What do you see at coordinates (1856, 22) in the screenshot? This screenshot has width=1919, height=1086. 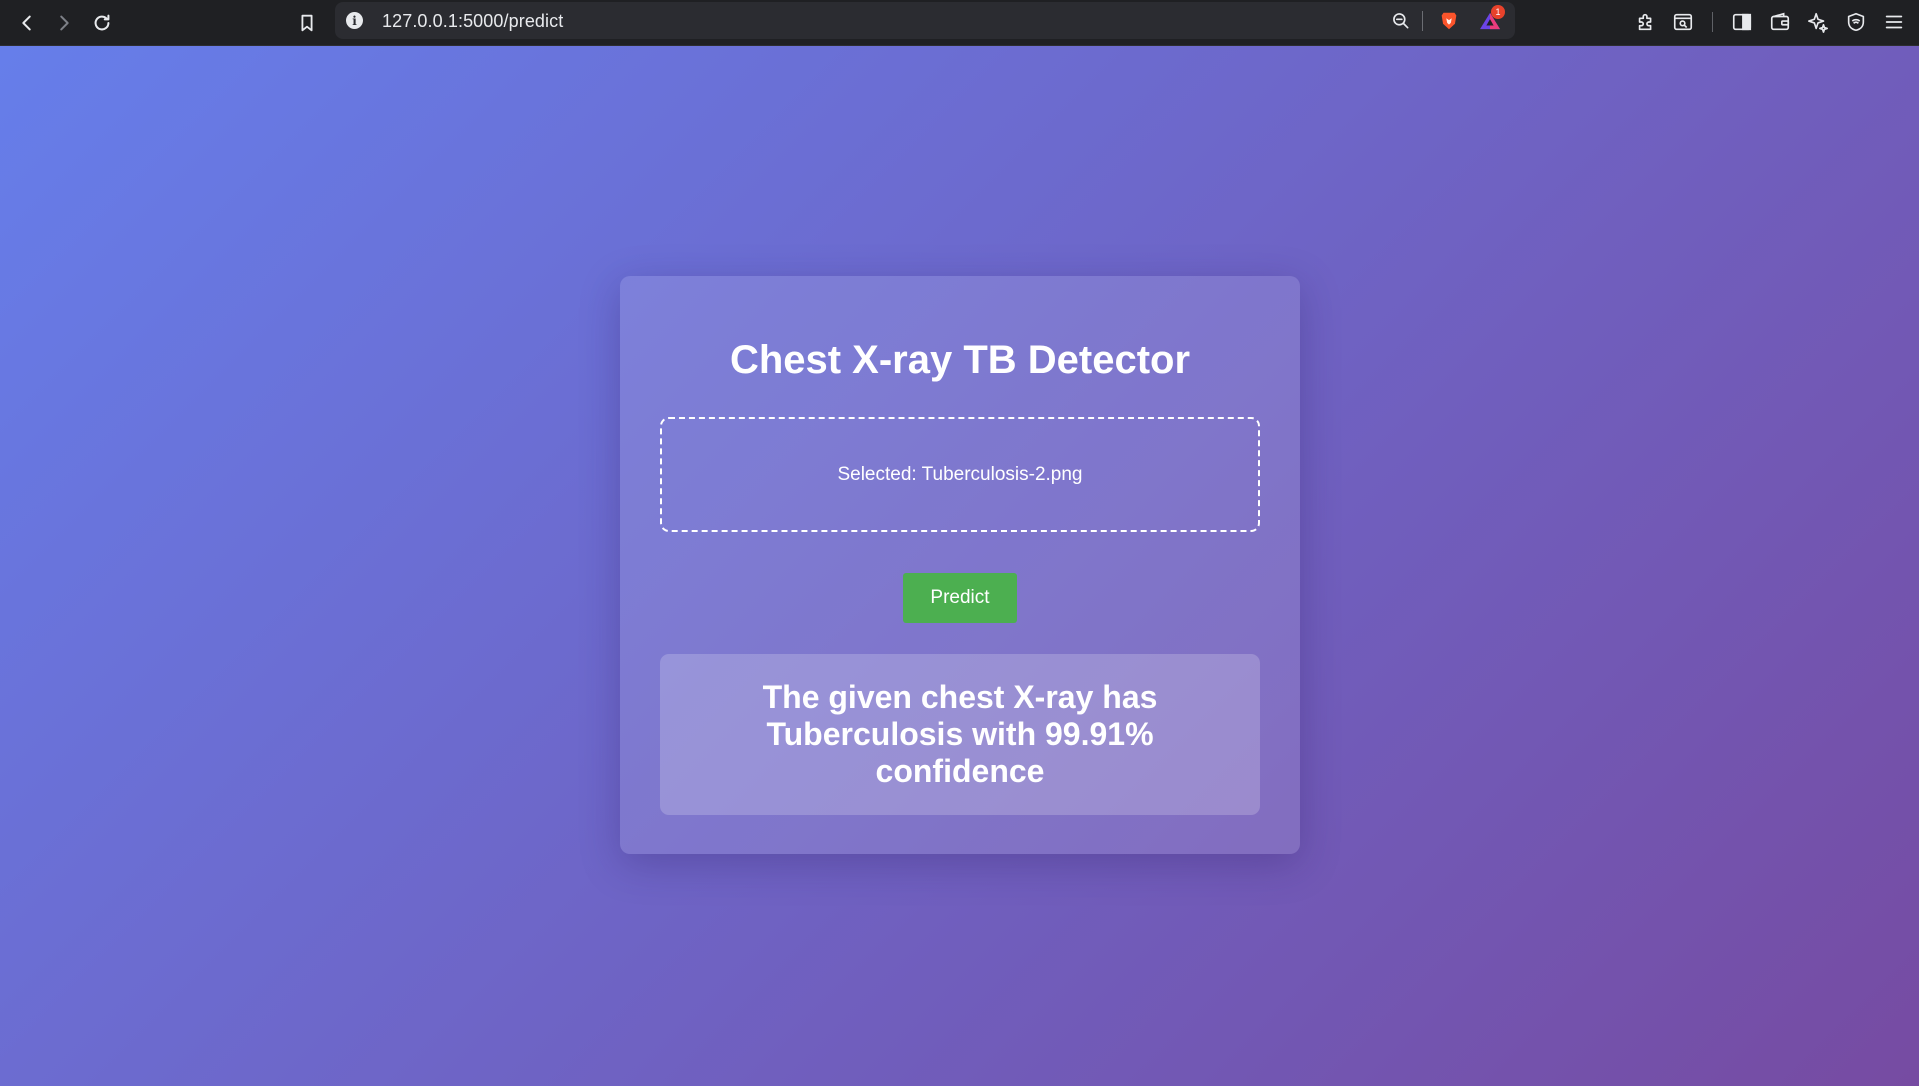 I see `shield-icon` at bounding box center [1856, 22].